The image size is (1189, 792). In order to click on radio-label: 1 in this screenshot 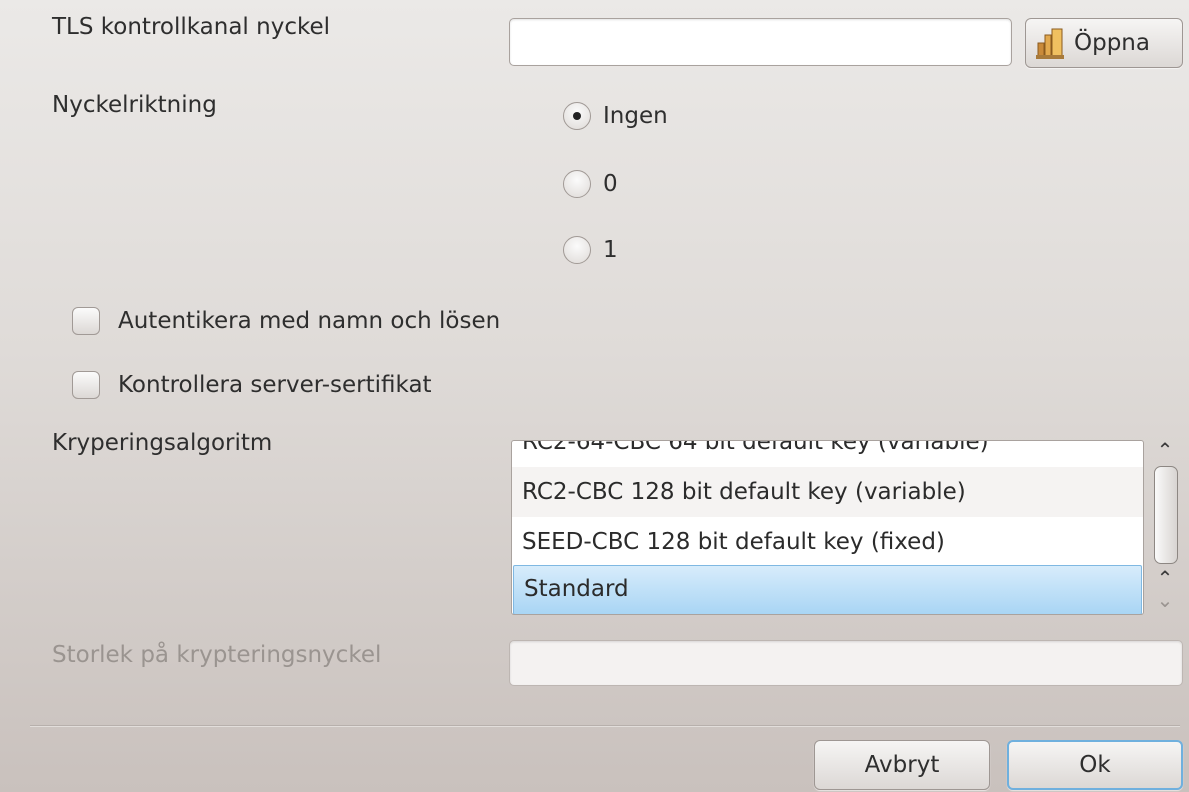, I will do `click(610, 250)`.